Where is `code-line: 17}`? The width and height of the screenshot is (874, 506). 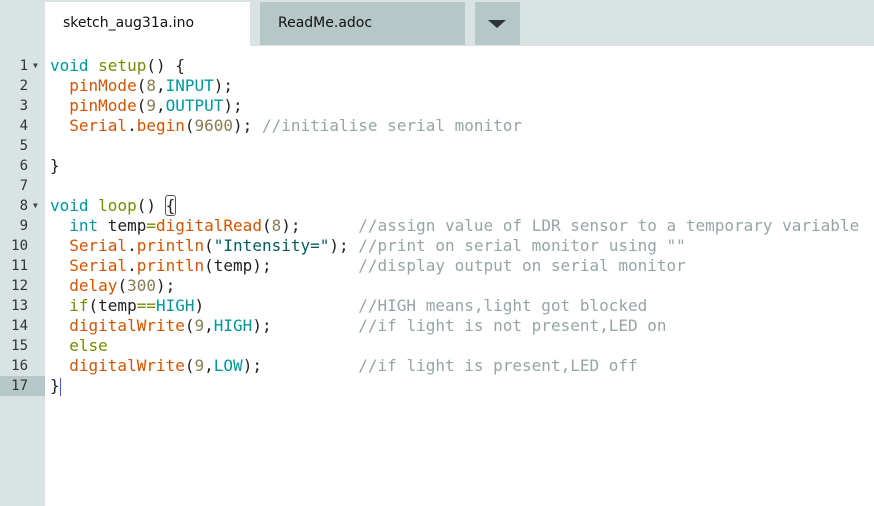 code-line: 17} is located at coordinates (437, 386).